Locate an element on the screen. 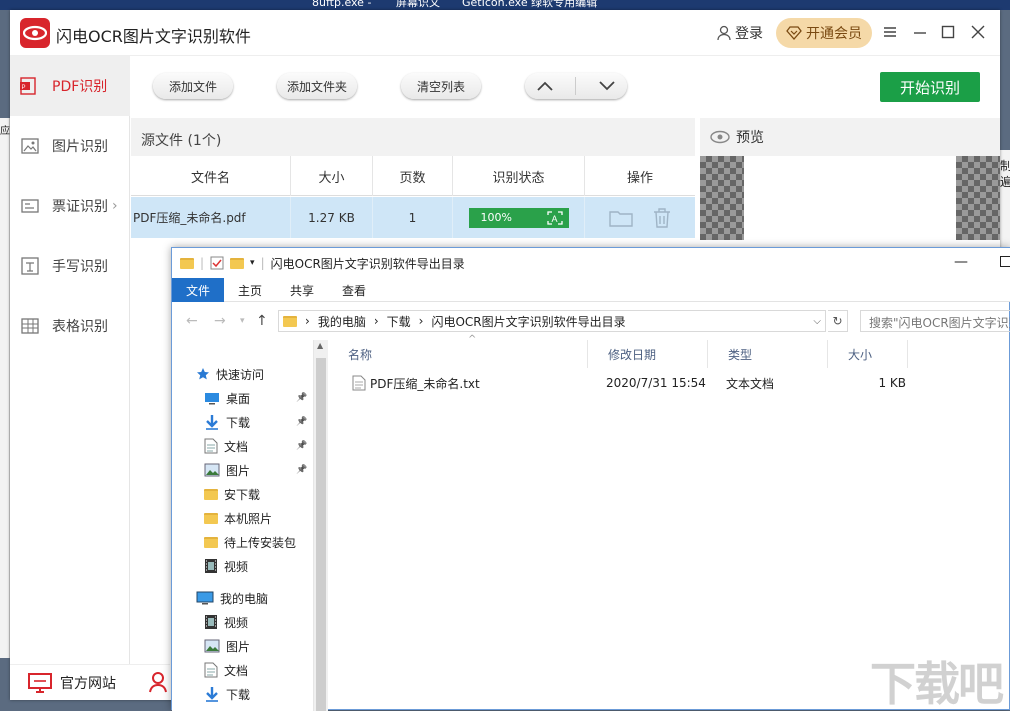 Image resolution: width=1010 pixels, height=711 pixels. start-recognition-button: 开始识别 is located at coordinates (930, 87).